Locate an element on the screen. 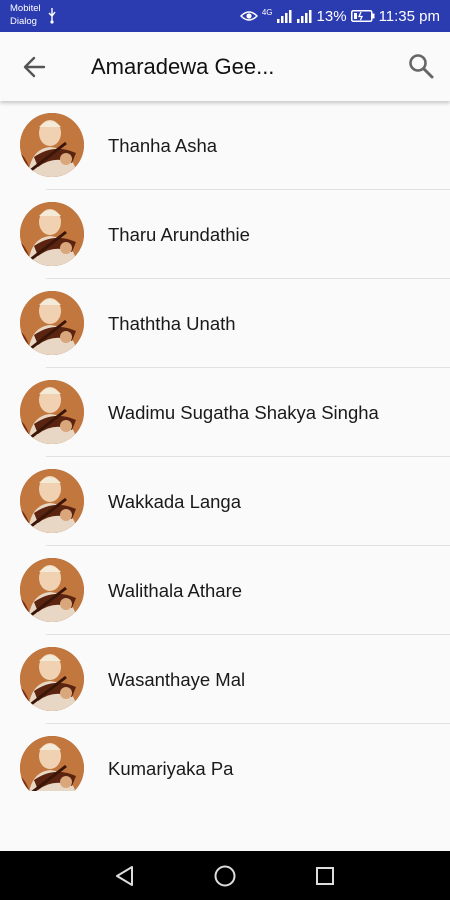 The image size is (450, 900). list-item: Wakkada Langa is located at coordinates (225, 501).